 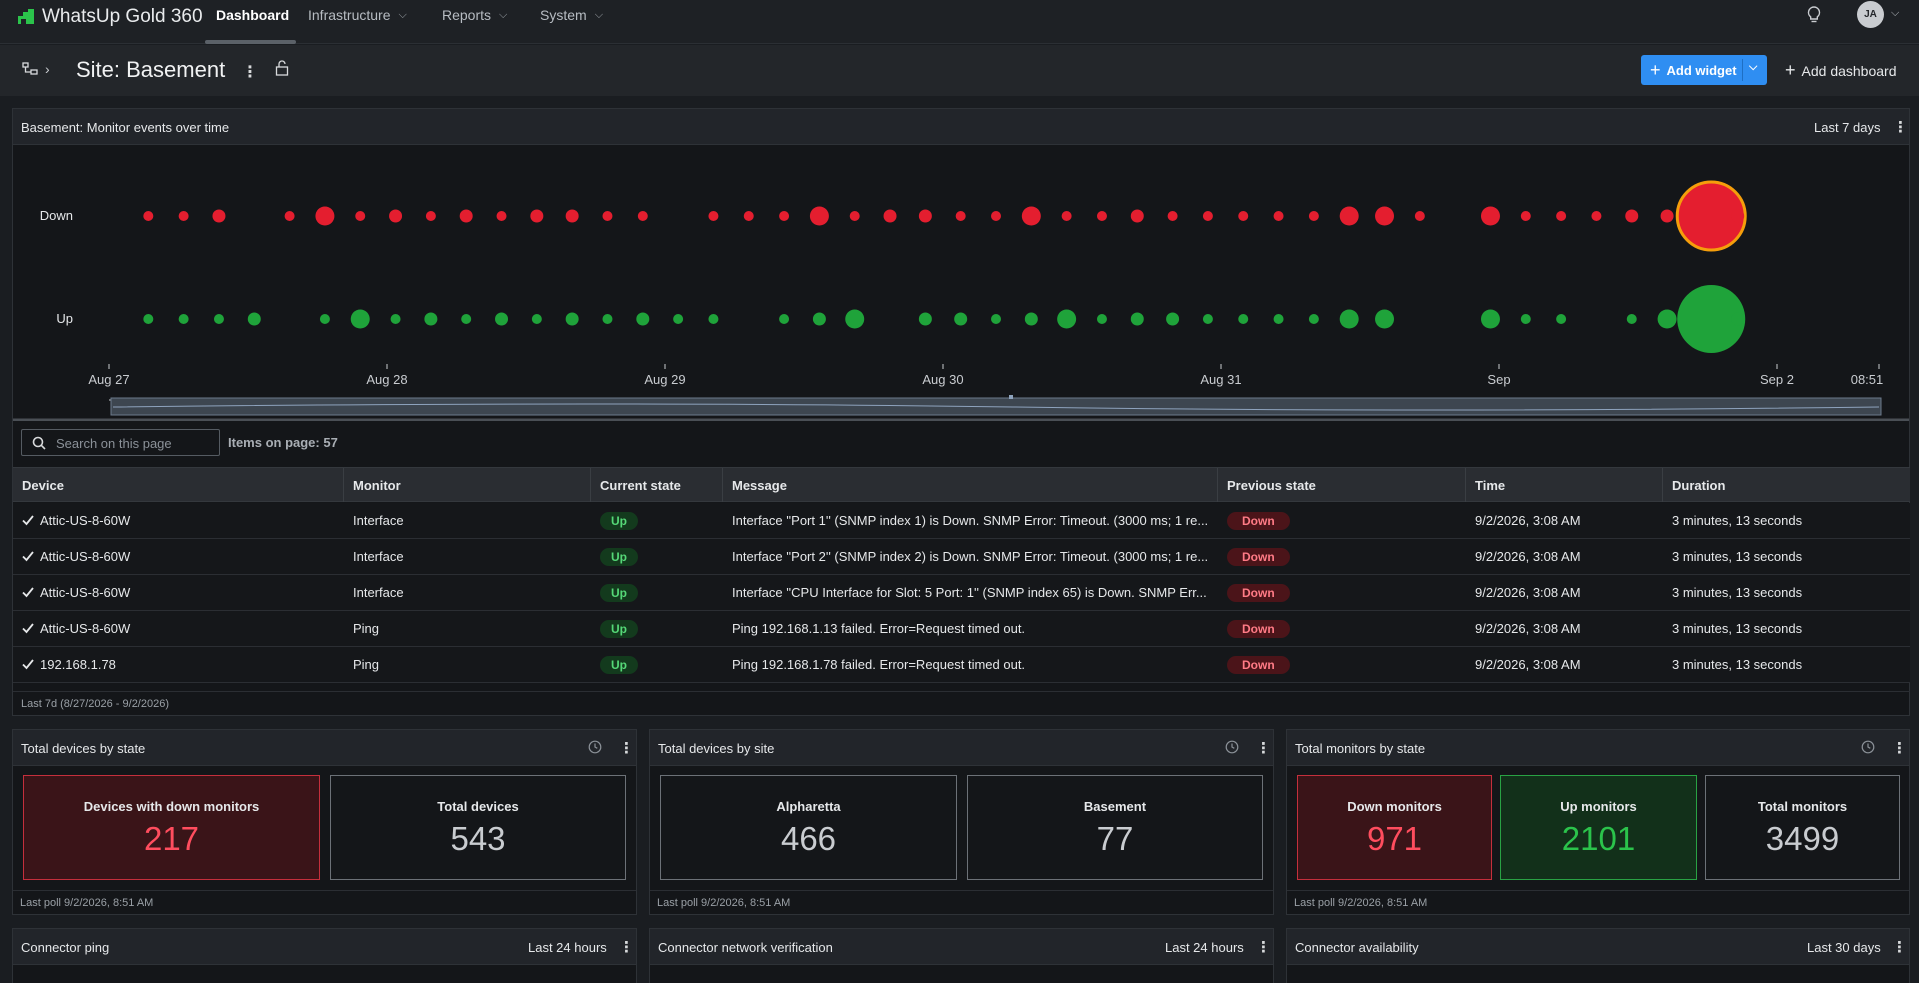 I want to click on column-message: Message, so click(x=759, y=485).